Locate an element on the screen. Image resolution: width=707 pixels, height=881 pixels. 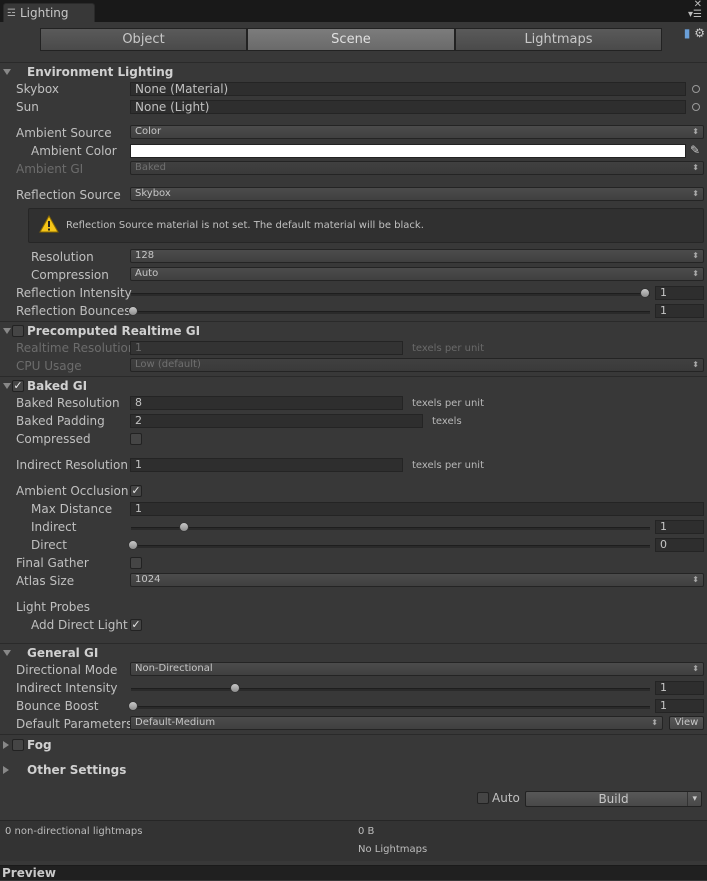
direct-label: Direct is located at coordinates (49, 545).